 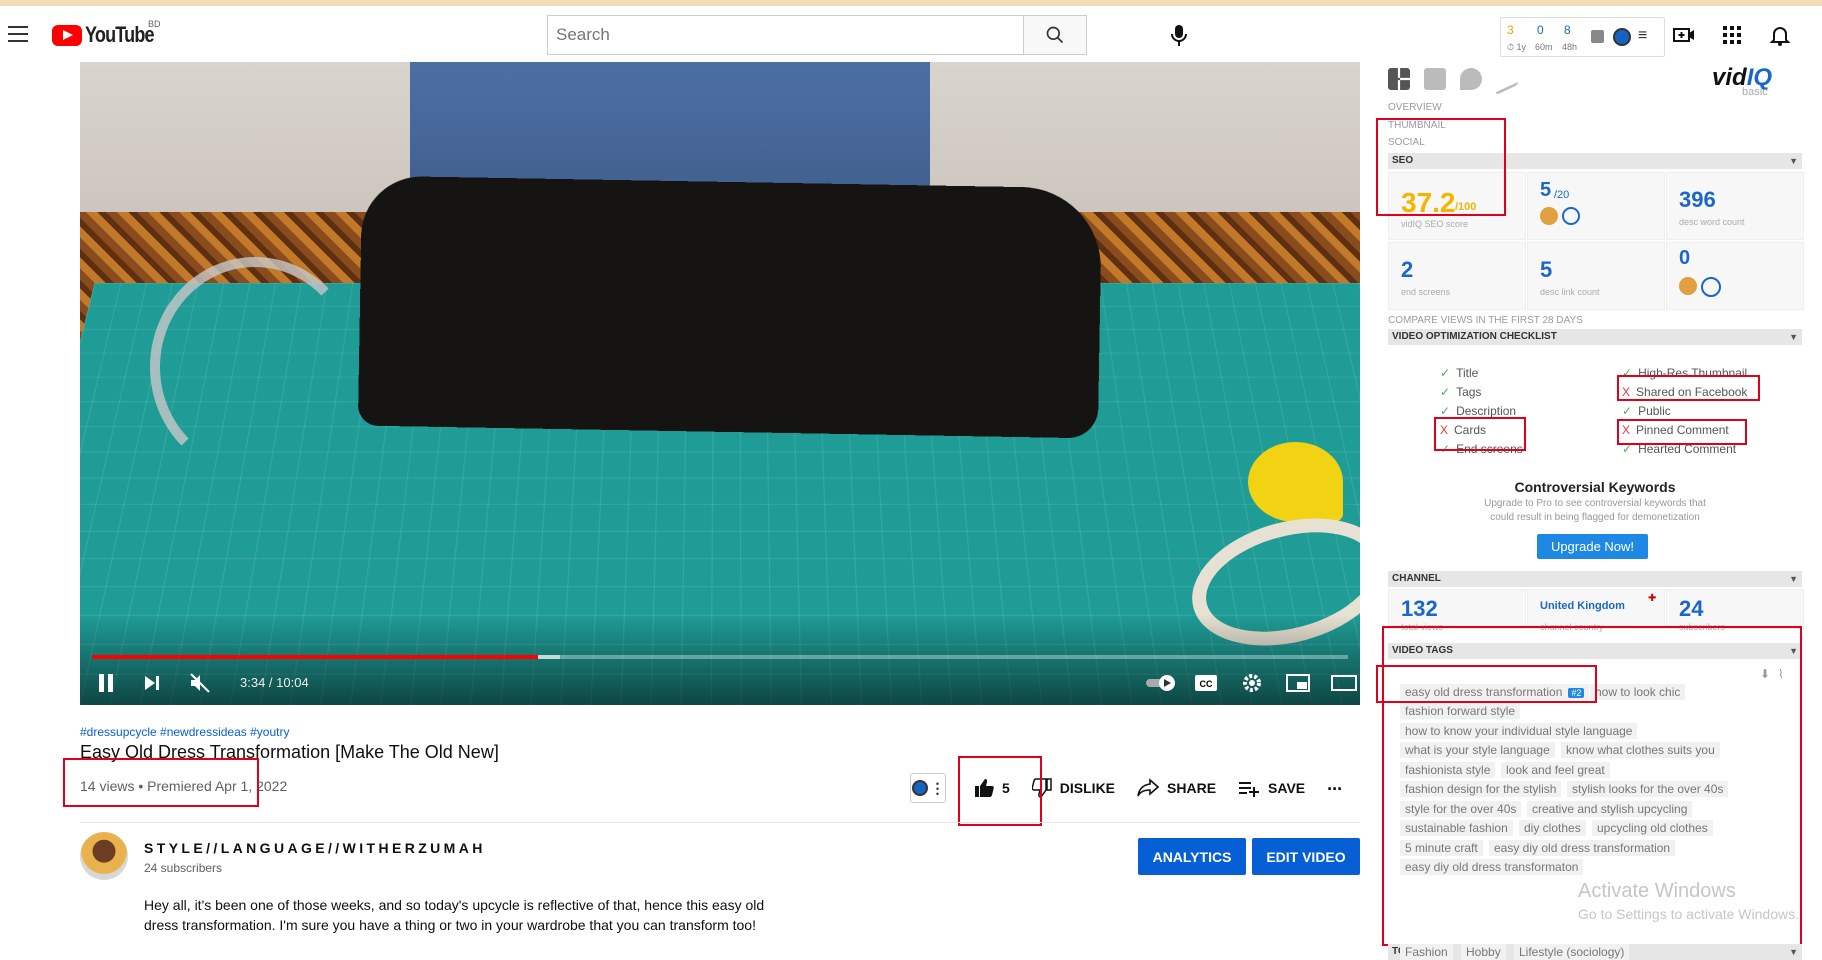 I want to click on upgrade-button: Upgrade Now!, so click(x=1592, y=546).